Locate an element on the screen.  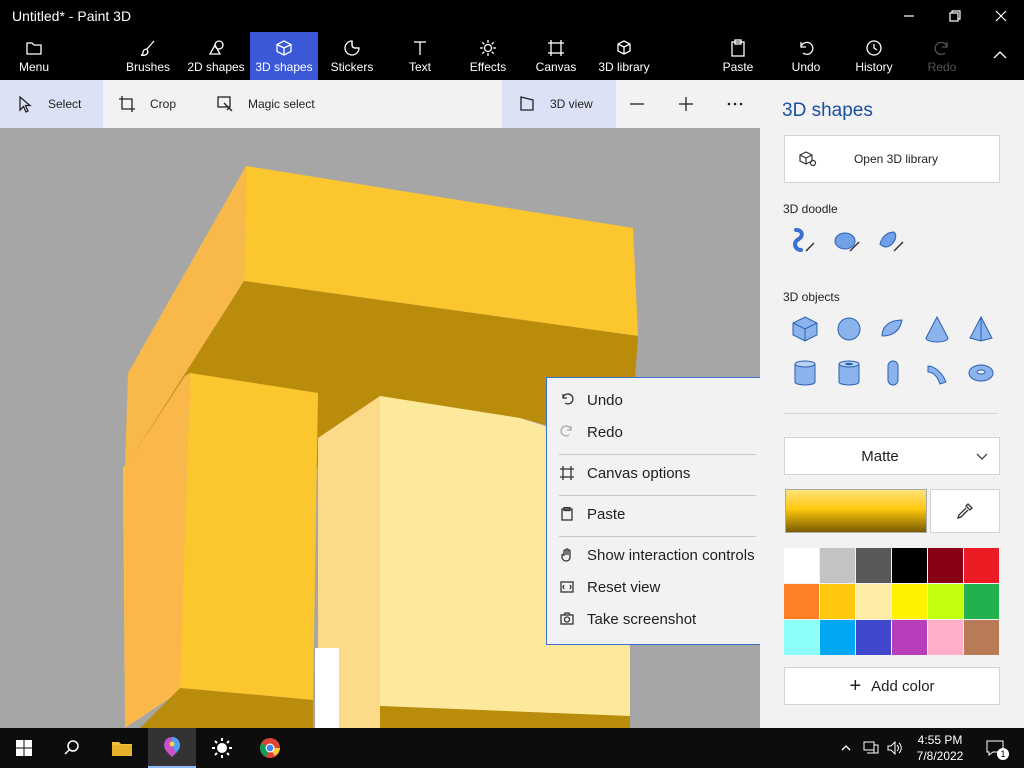
tab-2d-shapes: 2D shapes is located at coordinates (216, 56).